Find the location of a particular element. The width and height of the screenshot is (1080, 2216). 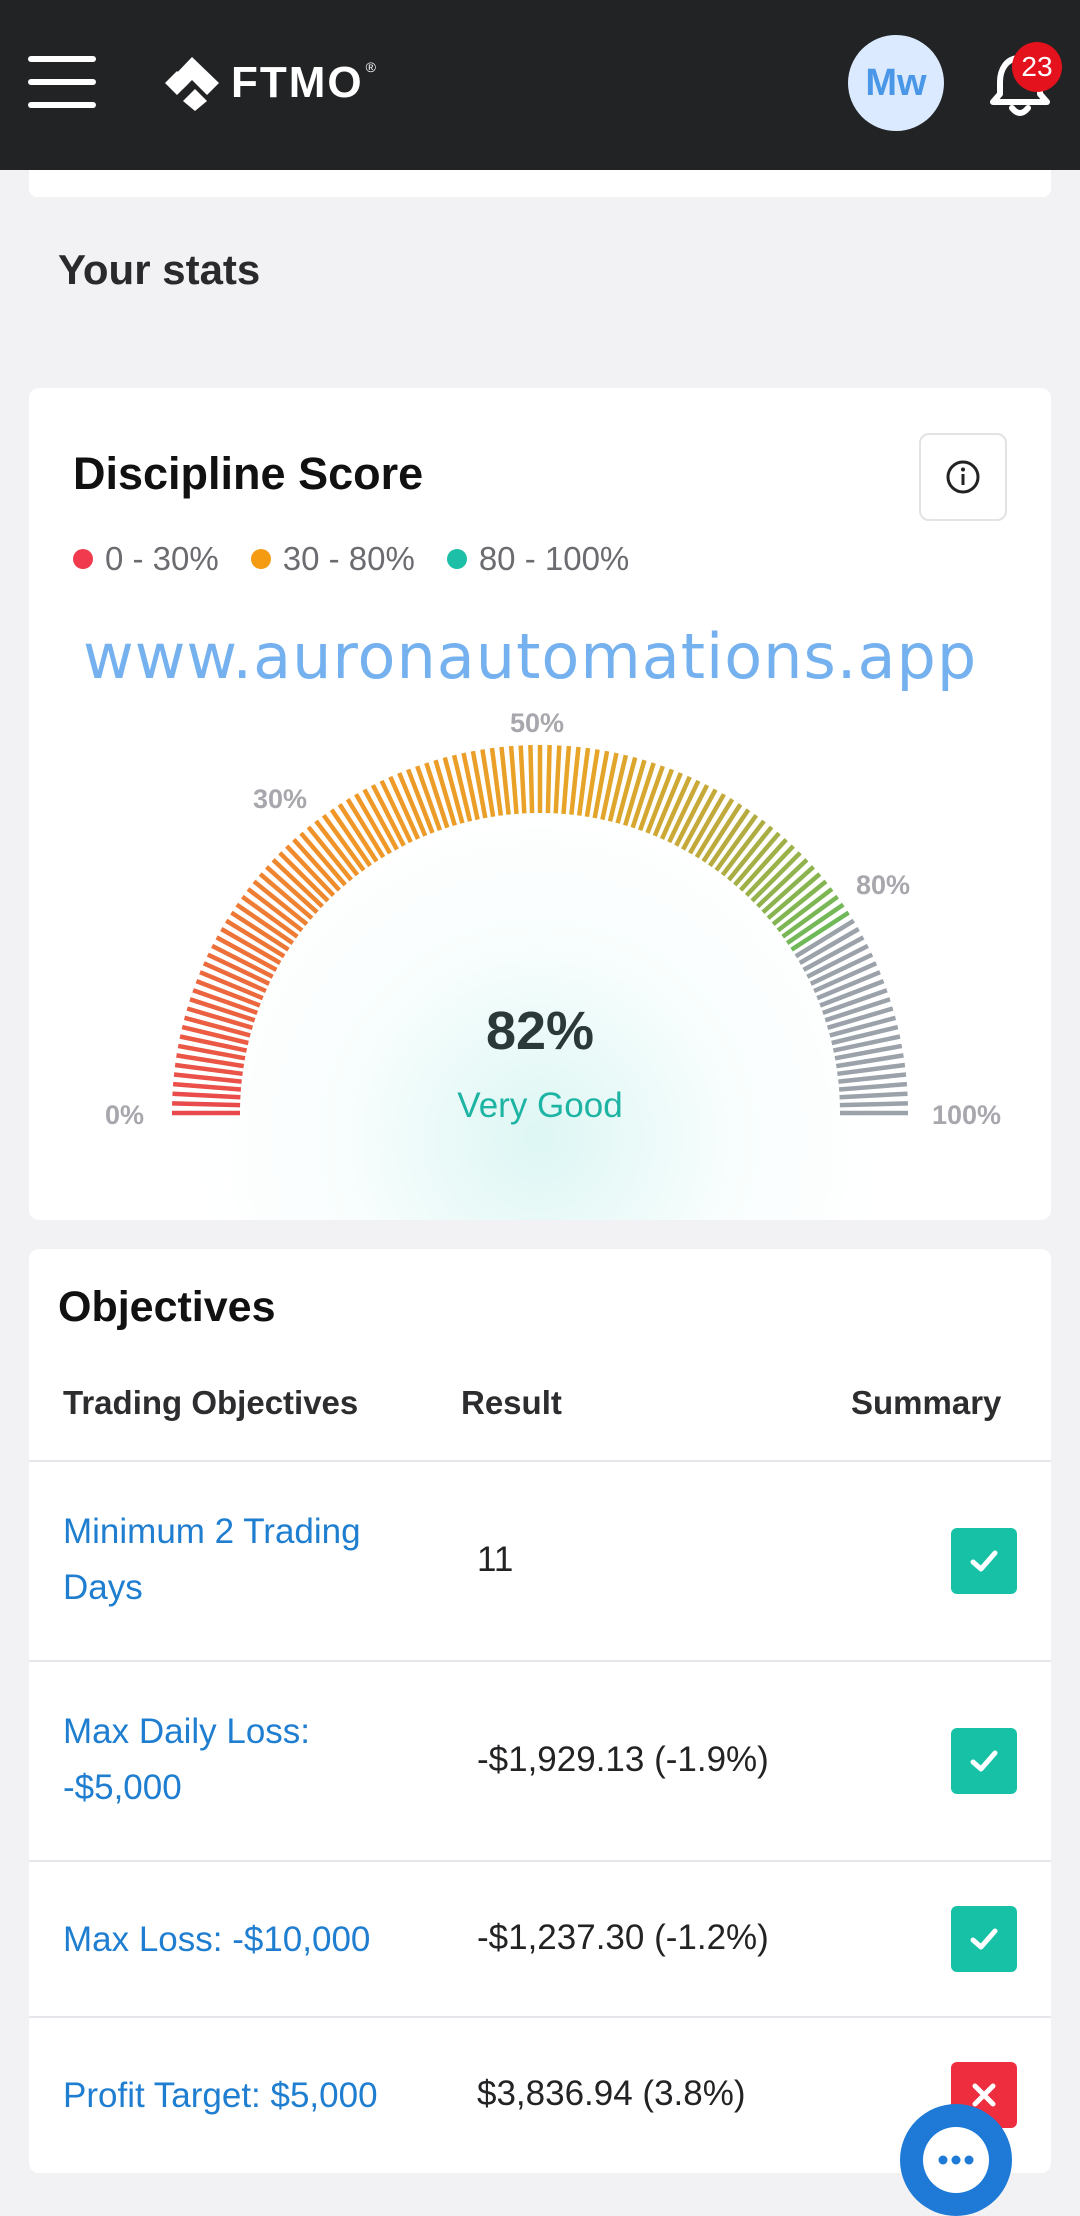

ftmo-logo-mark-icon is located at coordinates (192, 84).